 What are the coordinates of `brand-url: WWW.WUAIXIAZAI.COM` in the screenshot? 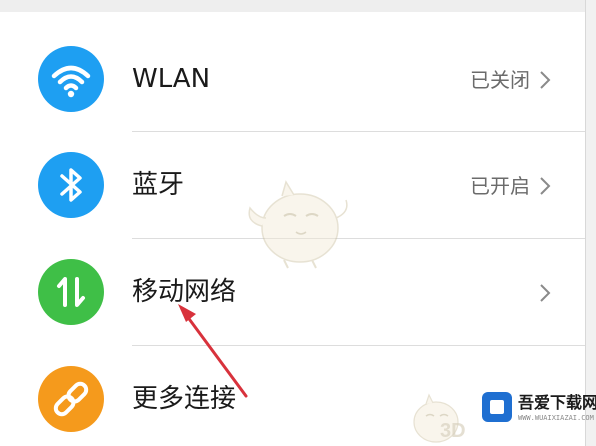 It's located at (556, 418).